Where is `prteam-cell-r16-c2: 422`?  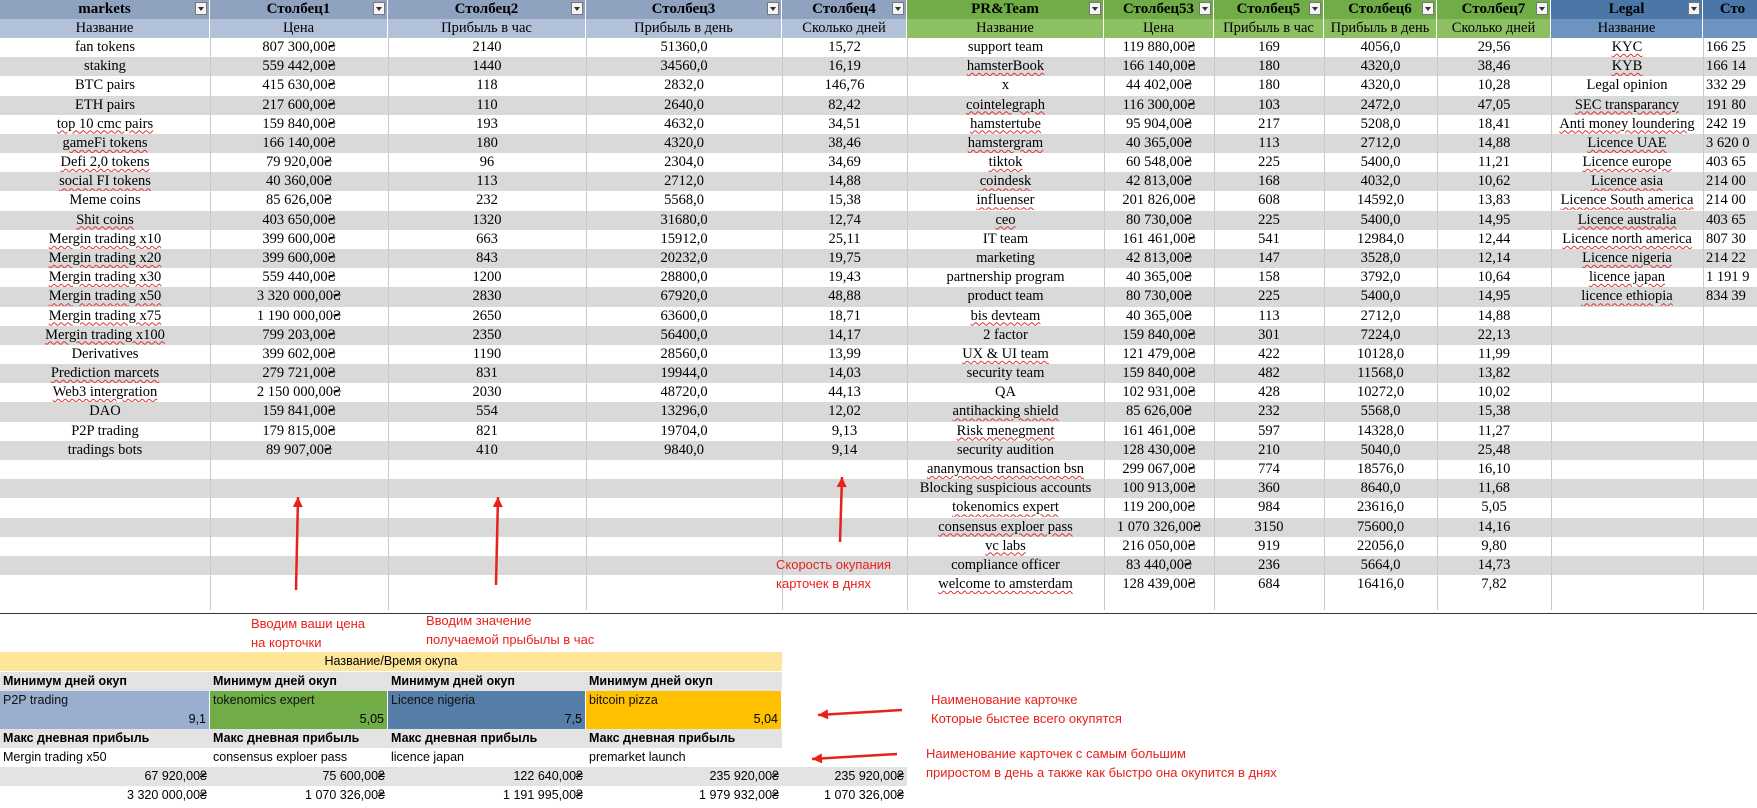
prteam-cell-r16-c2: 422 is located at coordinates (1269, 354).